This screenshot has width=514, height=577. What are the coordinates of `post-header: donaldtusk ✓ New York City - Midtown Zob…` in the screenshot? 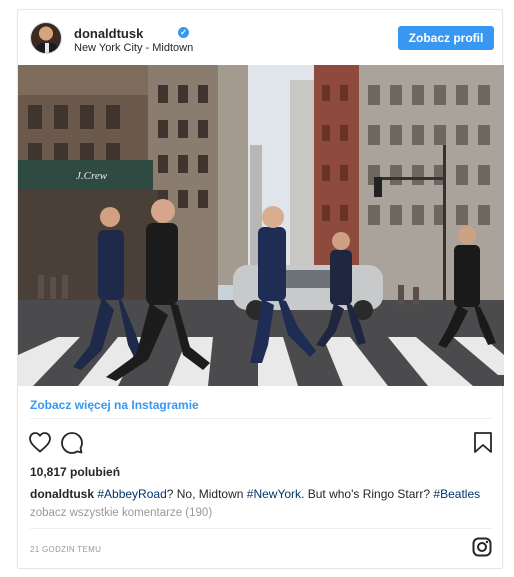 It's located at (261, 37).